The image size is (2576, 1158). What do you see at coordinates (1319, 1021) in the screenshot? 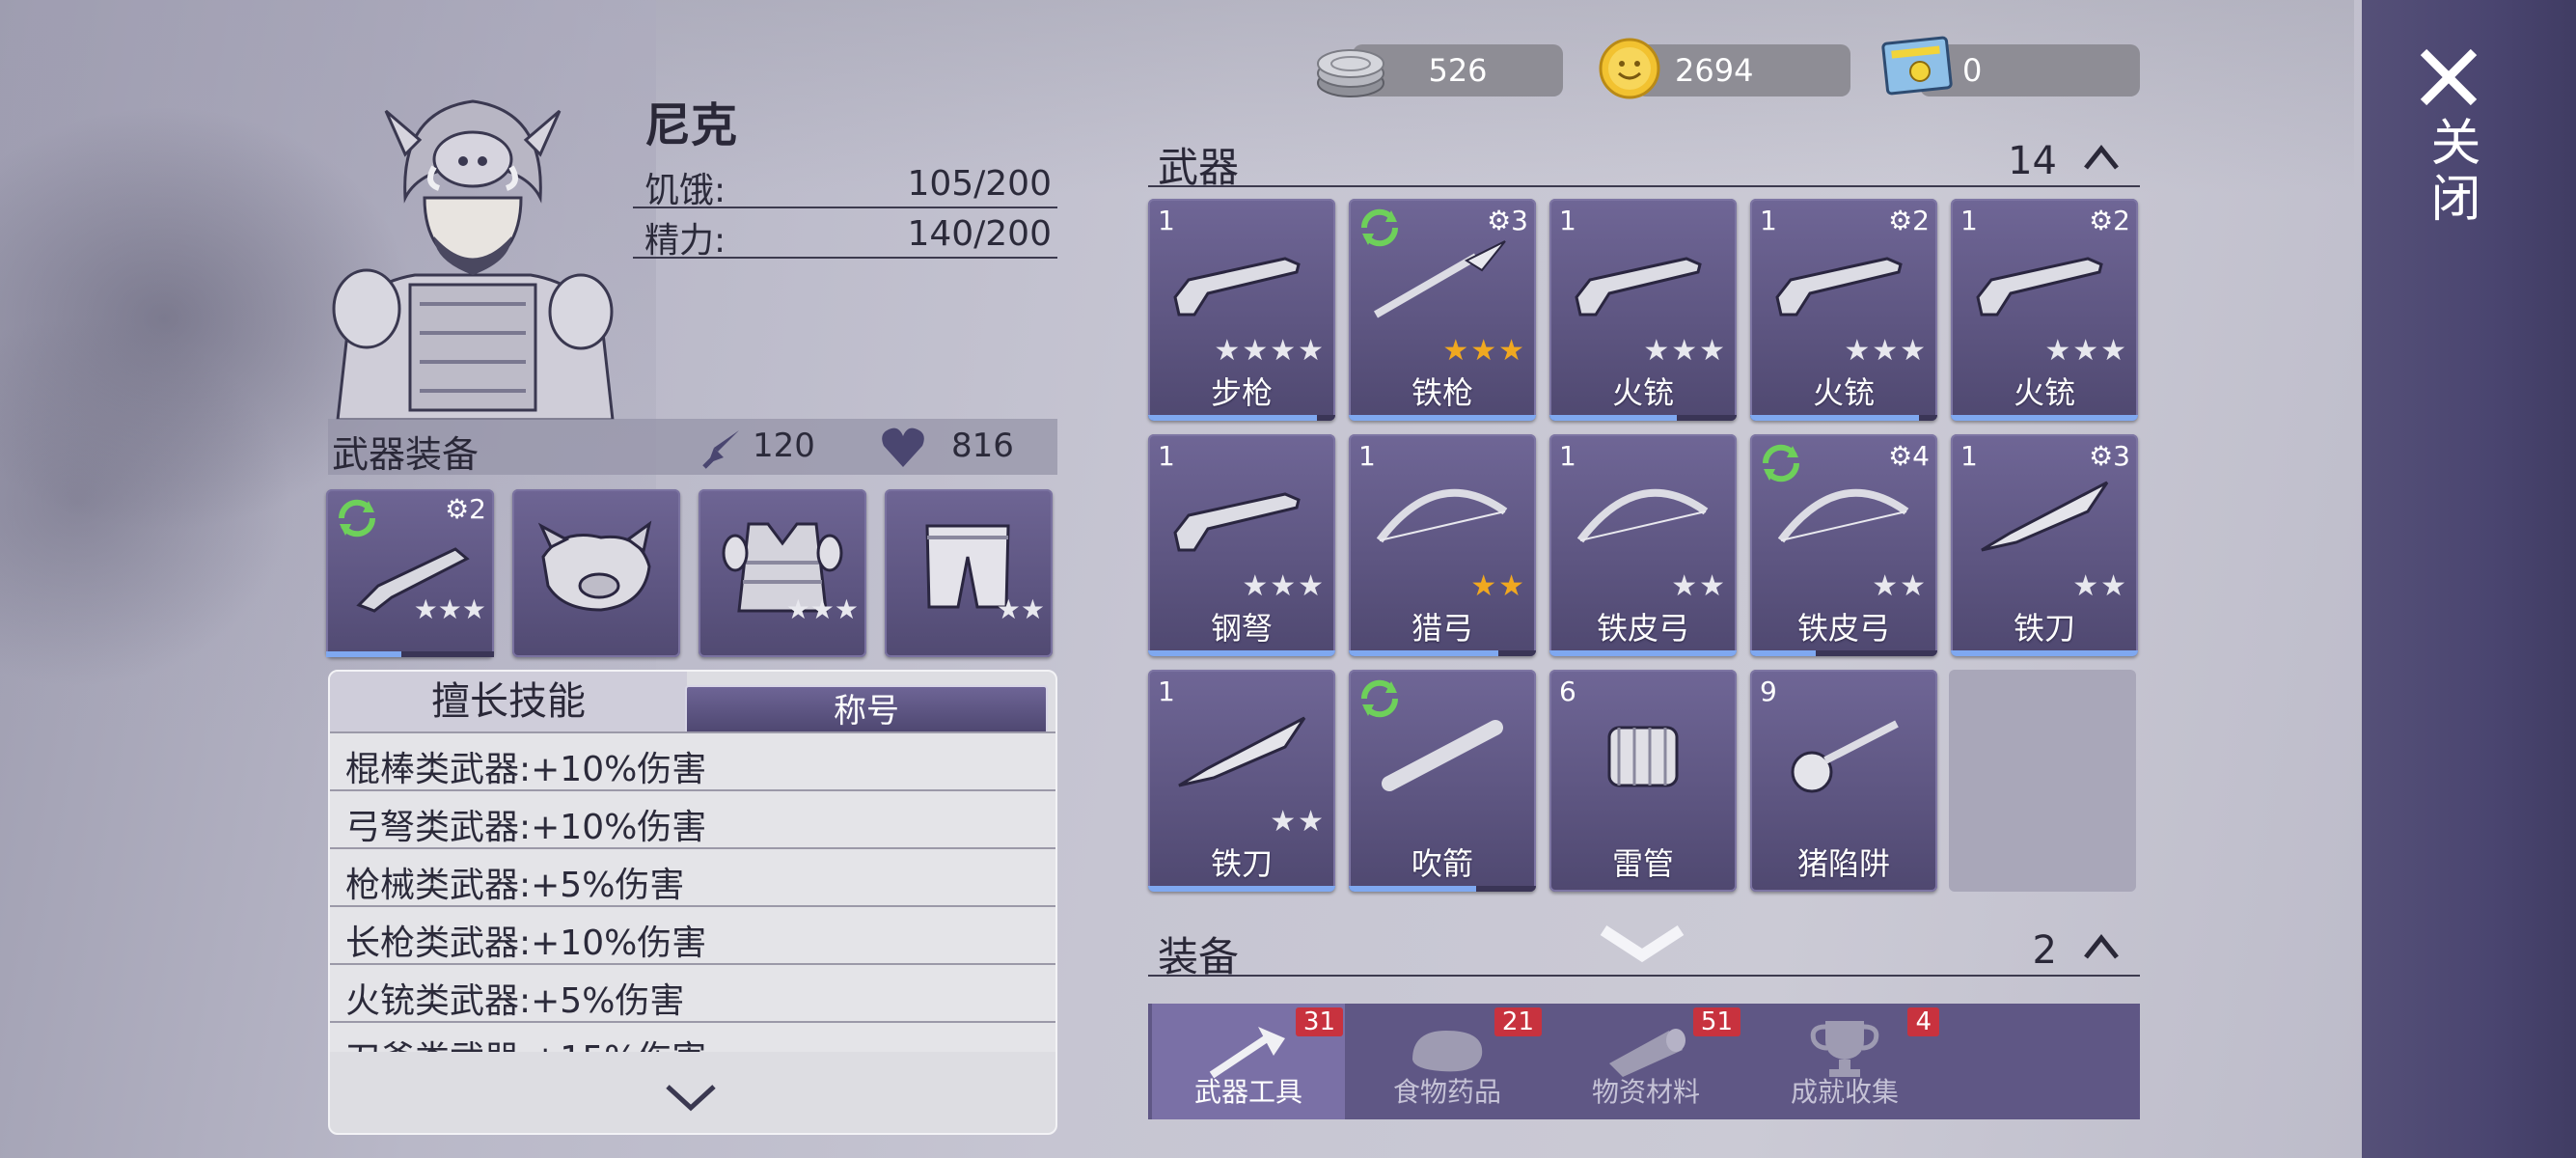
I see `badge: 31` at bounding box center [1319, 1021].